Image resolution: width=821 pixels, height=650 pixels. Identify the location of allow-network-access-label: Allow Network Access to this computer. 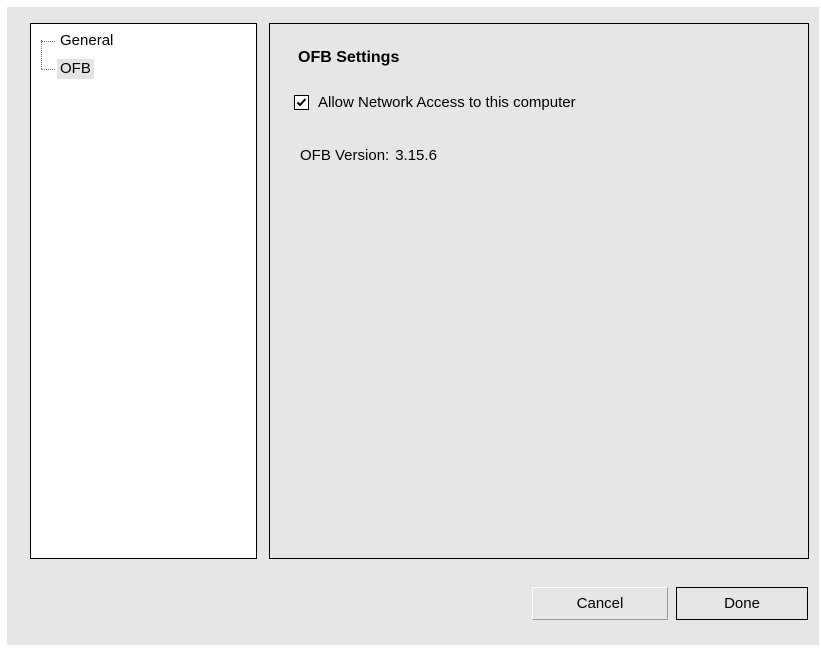
(447, 102).